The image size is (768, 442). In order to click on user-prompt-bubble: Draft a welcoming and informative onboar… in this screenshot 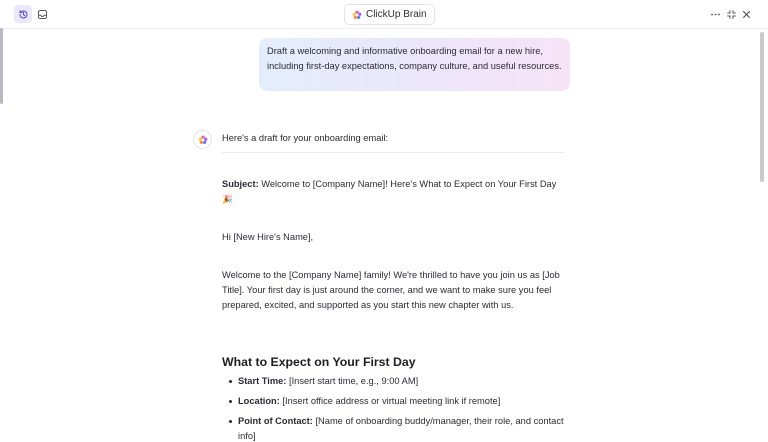, I will do `click(414, 64)`.